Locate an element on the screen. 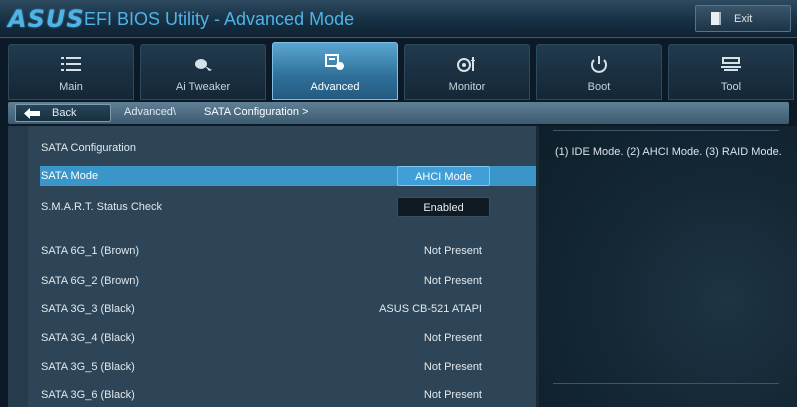  tab-tool: Tool is located at coordinates (731, 72).